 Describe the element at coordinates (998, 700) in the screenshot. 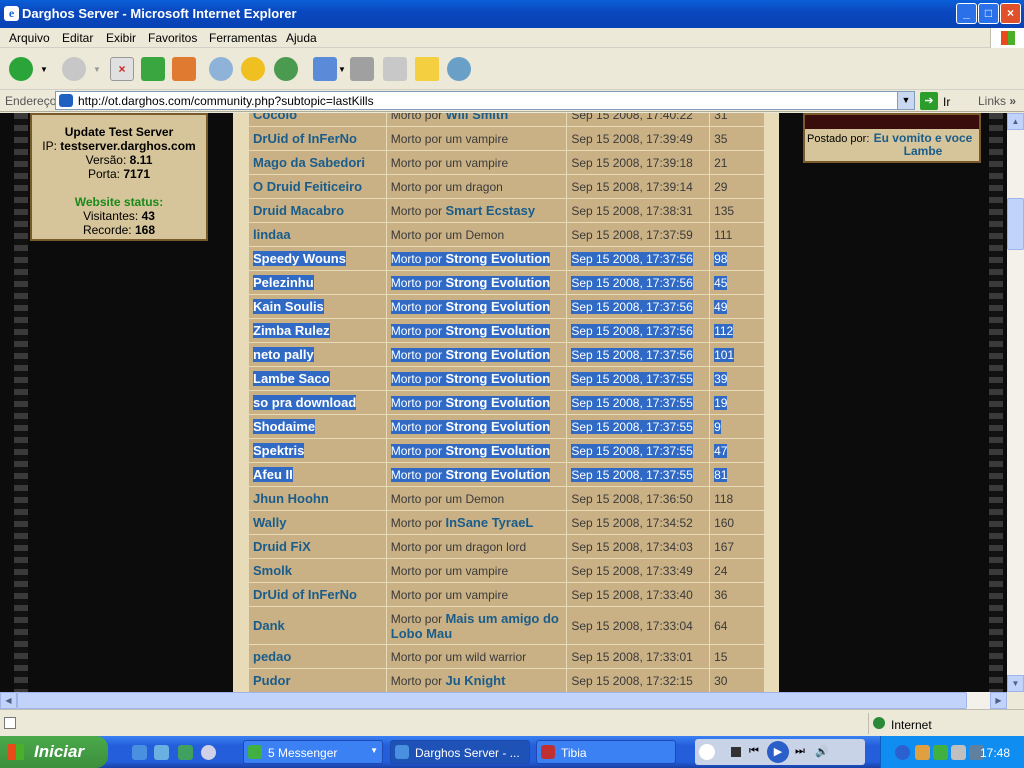

I see `scroll-right-icon: ▶` at that location.